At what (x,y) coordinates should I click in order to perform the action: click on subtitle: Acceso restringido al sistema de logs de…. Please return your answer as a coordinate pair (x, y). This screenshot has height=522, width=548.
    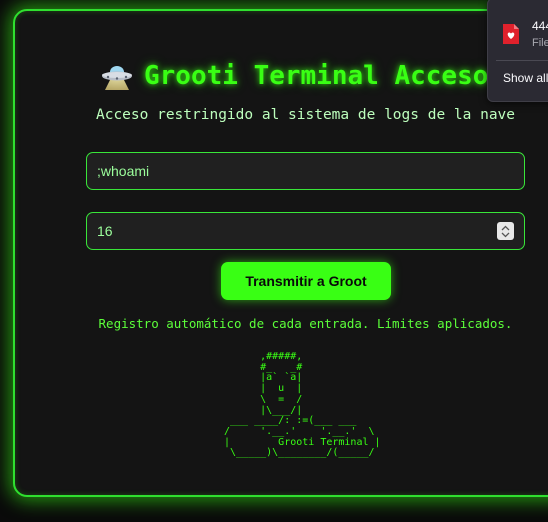
    Looking at the image, I should click on (305, 115).